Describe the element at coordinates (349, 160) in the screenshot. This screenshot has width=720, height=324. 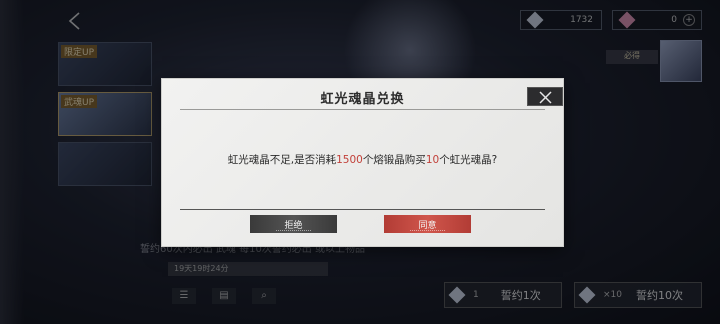
I see `message-cost: 1500` at that location.